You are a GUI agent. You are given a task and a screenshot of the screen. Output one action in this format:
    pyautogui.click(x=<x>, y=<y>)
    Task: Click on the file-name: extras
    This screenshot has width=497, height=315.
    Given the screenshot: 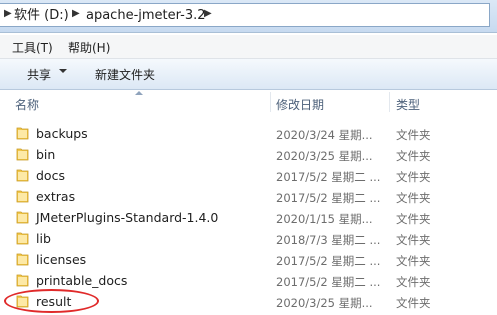 What is the action you would take?
    pyautogui.click(x=56, y=196)
    